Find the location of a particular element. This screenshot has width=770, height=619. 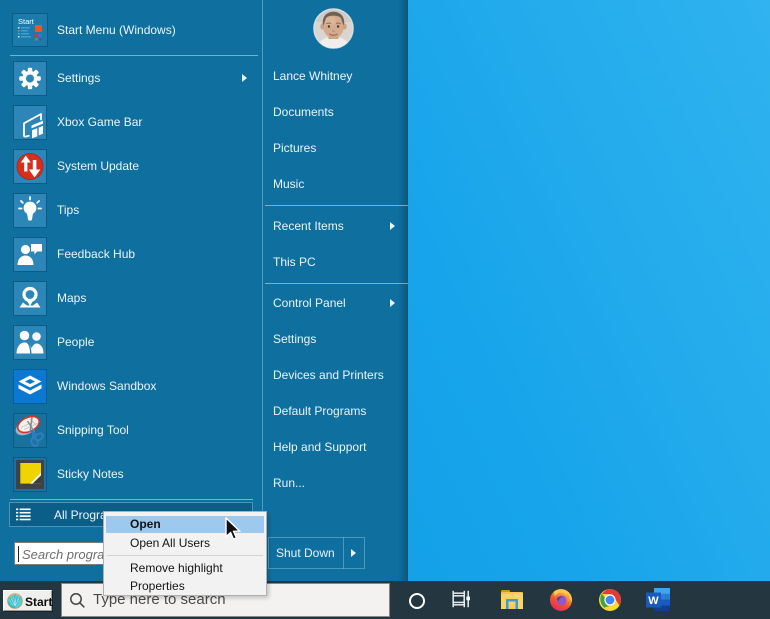

svg-text: W is located at coordinates (653, 601).